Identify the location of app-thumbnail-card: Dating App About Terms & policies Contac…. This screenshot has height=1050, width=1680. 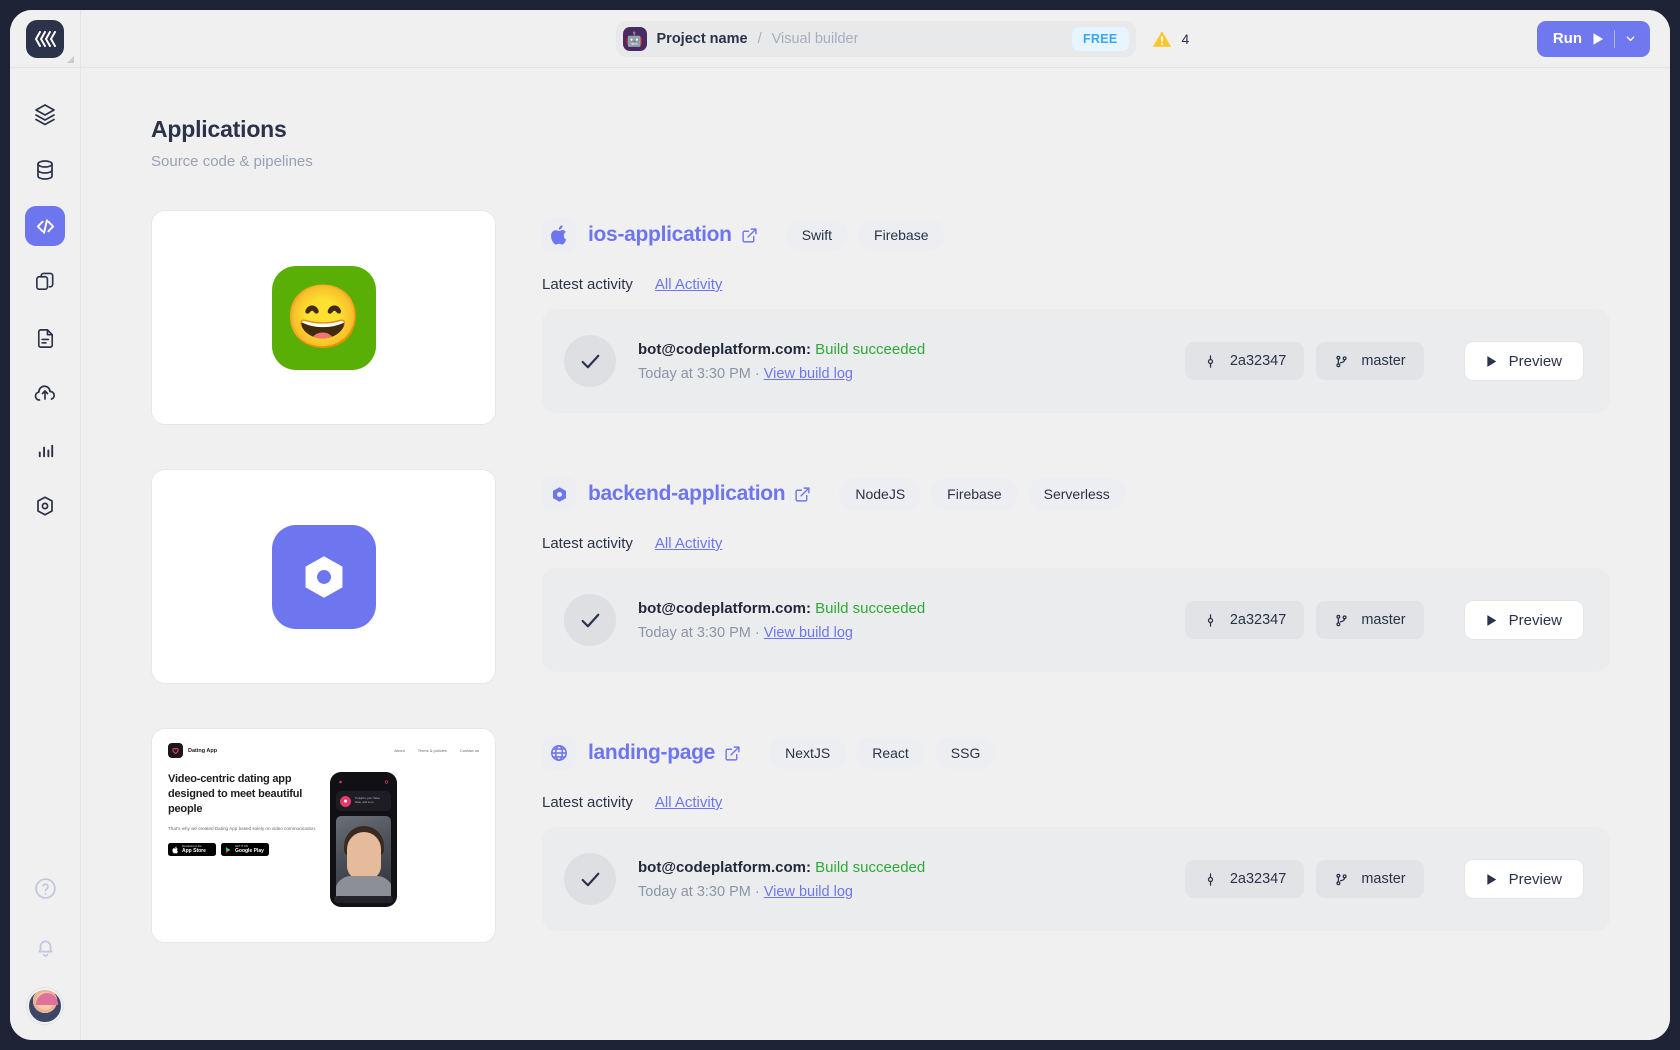
(323, 835).